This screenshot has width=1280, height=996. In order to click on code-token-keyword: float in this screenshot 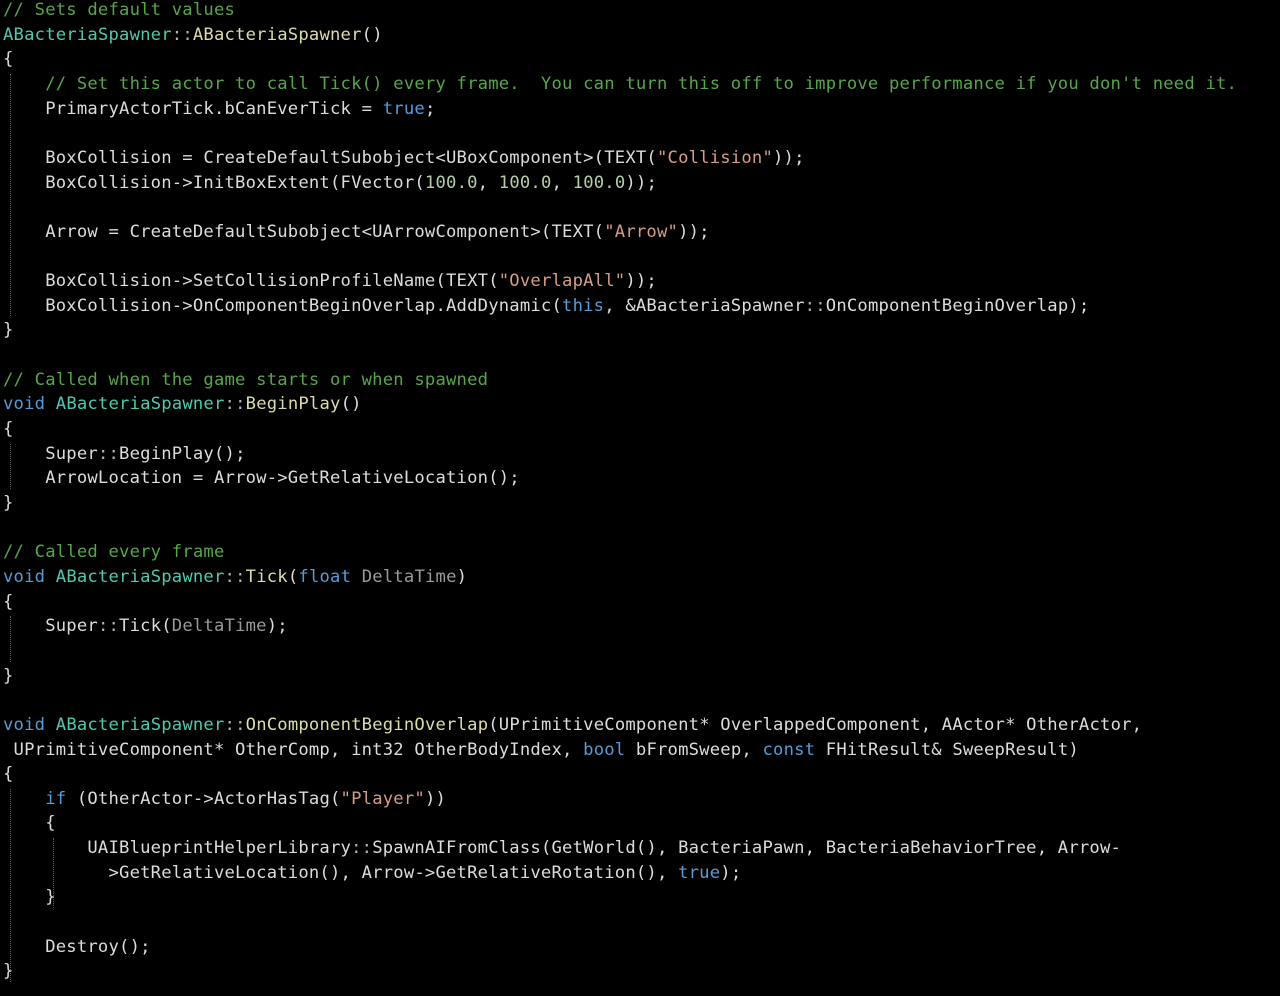, I will do `click(325, 576)`.